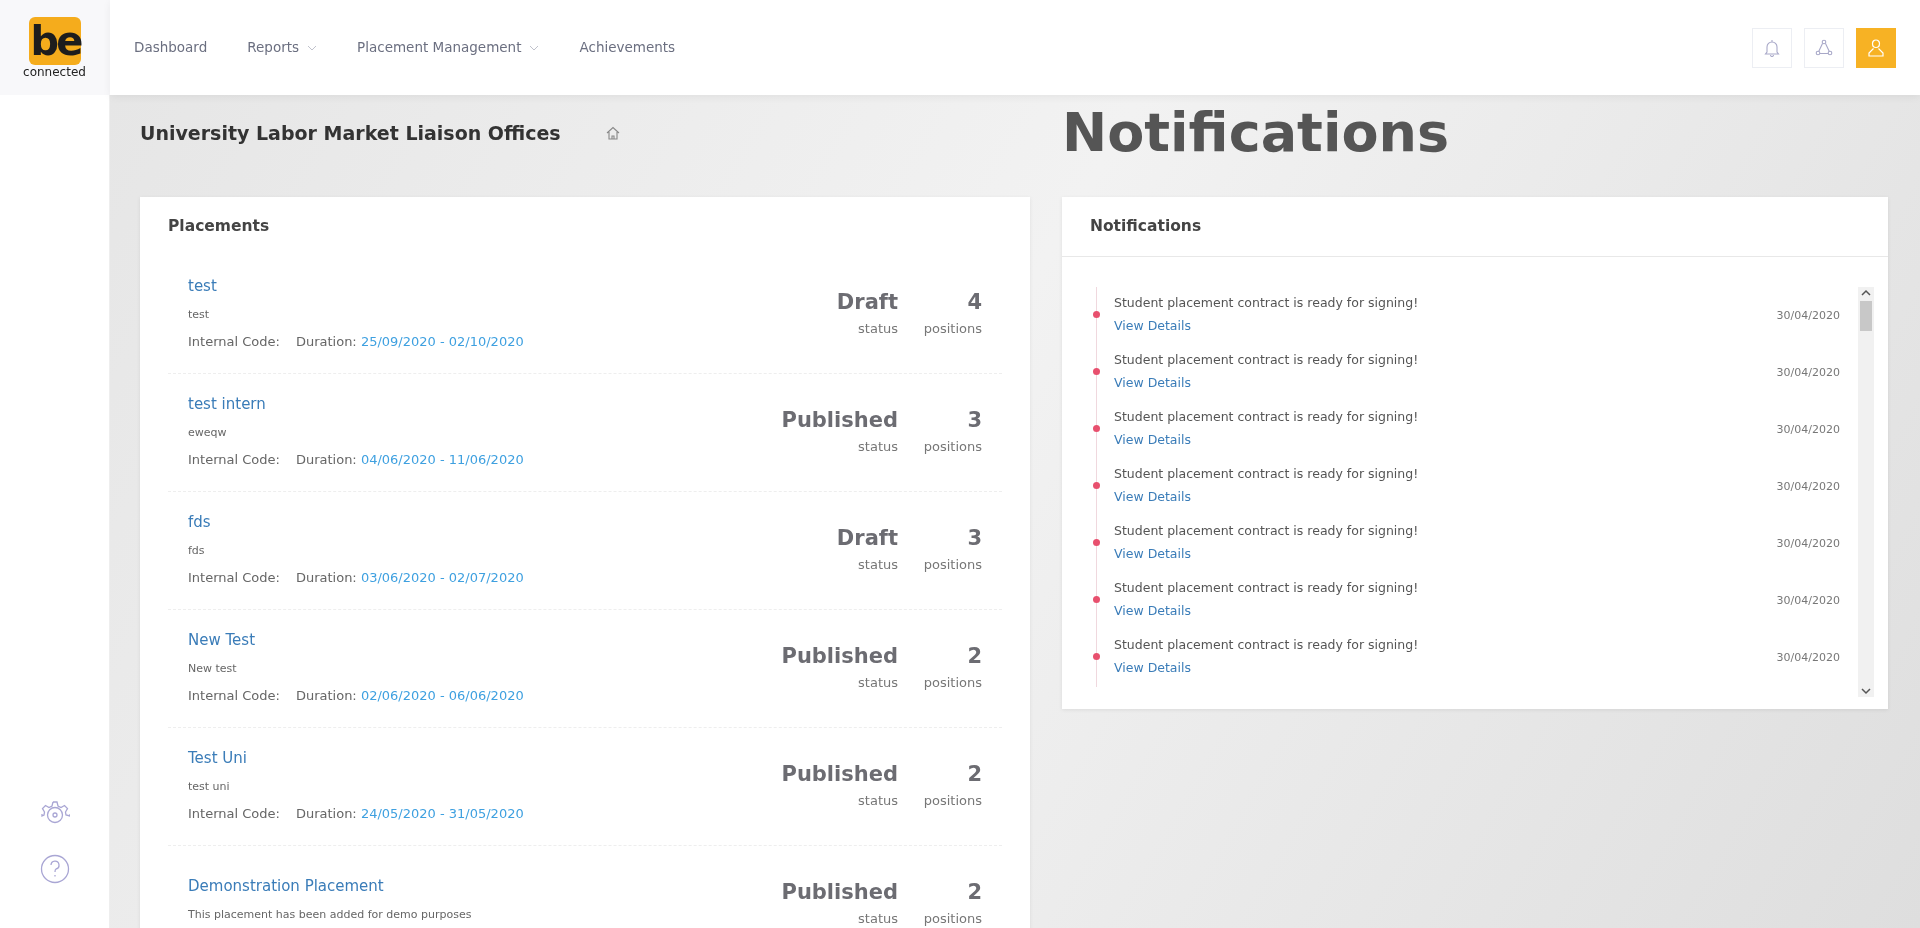 The width and height of the screenshot is (1920, 928). What do you see at coordinates (409, 342) in the screenshot?
I see `duration-text: Duration: 25/09/2020 - 02/10/2020` at bounding box center [409, 342].